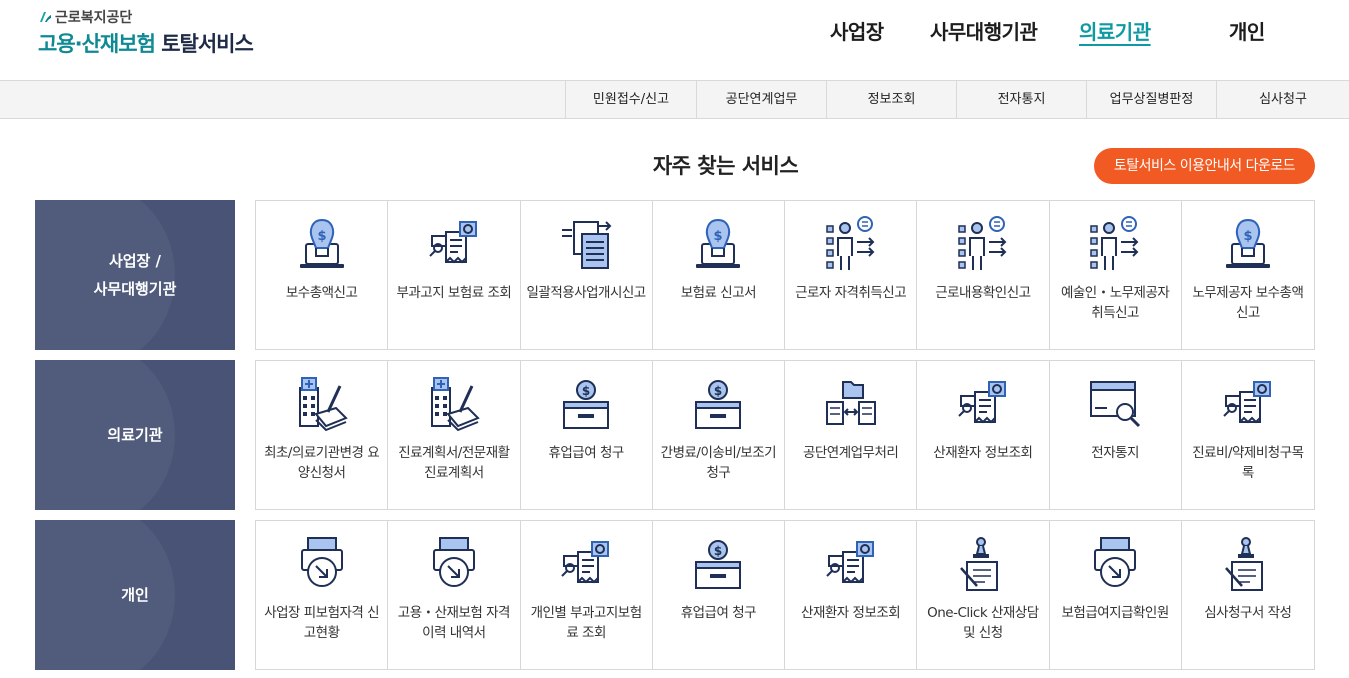 This screenshot has width=1349, height=678. I want to click on service-item: 근로자 자격취득신고, so click(851, 275).